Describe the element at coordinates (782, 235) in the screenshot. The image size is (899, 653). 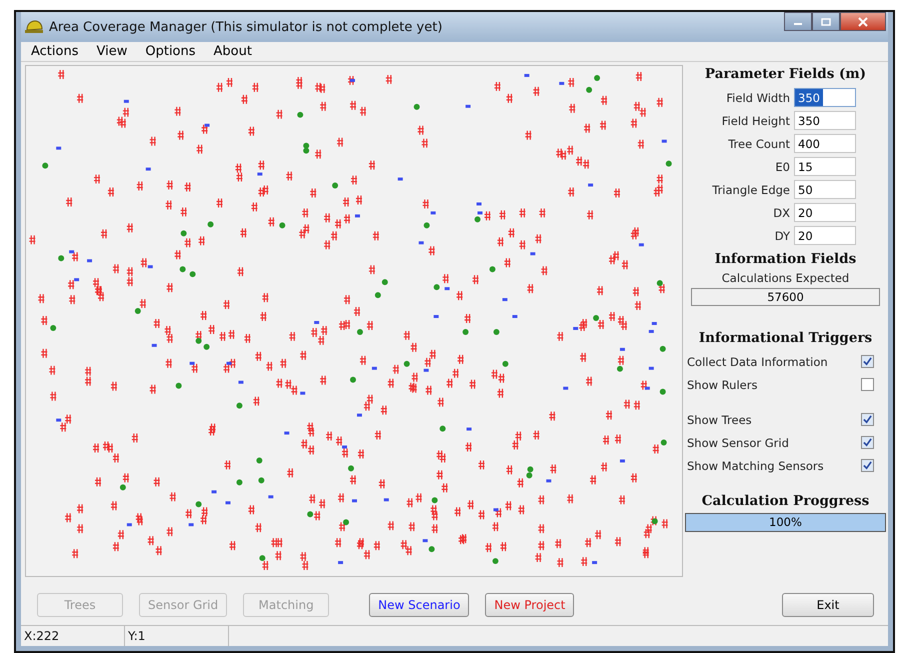
I see `field-label: DY` at that location.